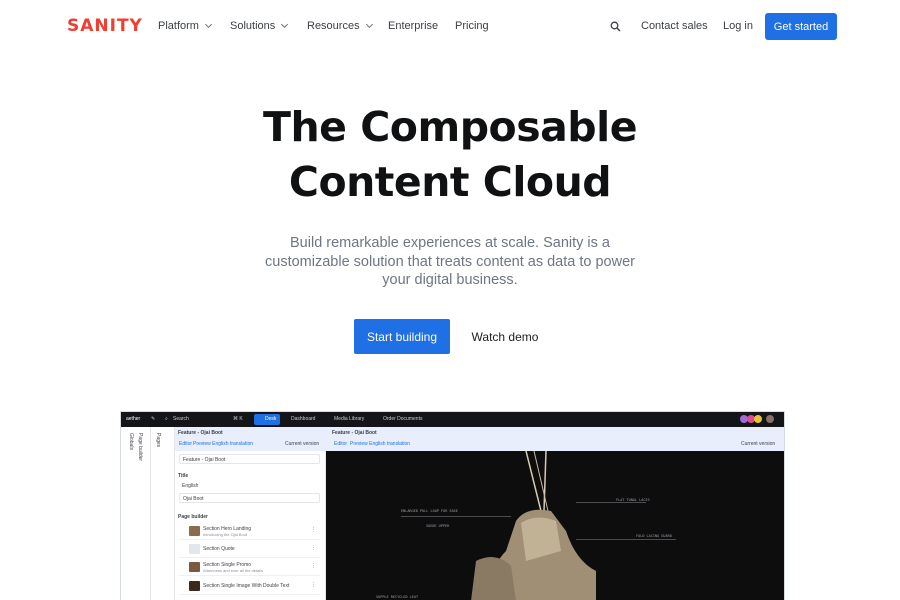 The height and width of the screenshot is (600, 900). Describe the element at coordinates (253, 26) in the screenshot. I see `nav-solutions-label: Solutions` at that location.